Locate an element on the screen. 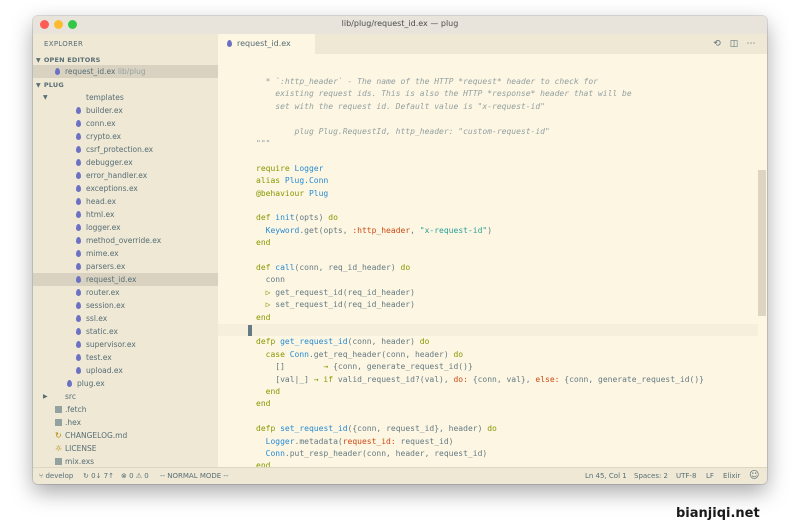 Image resolution: width=800 pixels, height=530 pixels. file-tree-item: supervisor.ex is located at coordinates (125, 344).